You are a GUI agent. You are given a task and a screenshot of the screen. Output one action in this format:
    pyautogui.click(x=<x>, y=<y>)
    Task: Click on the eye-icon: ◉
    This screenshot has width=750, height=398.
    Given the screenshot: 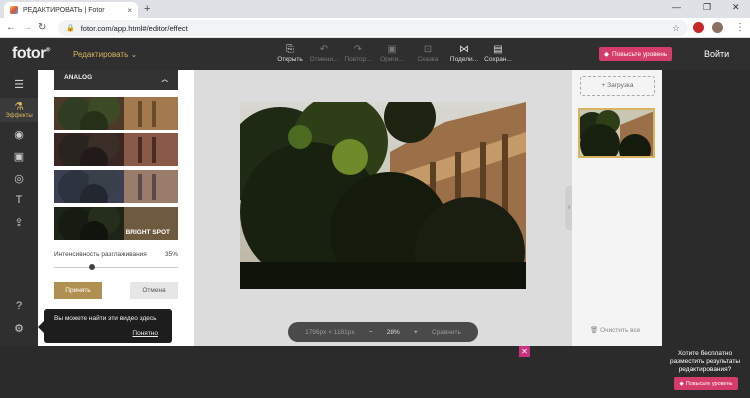 What is the action you would take?
    pyautogui.click(x=19, y=135)
    